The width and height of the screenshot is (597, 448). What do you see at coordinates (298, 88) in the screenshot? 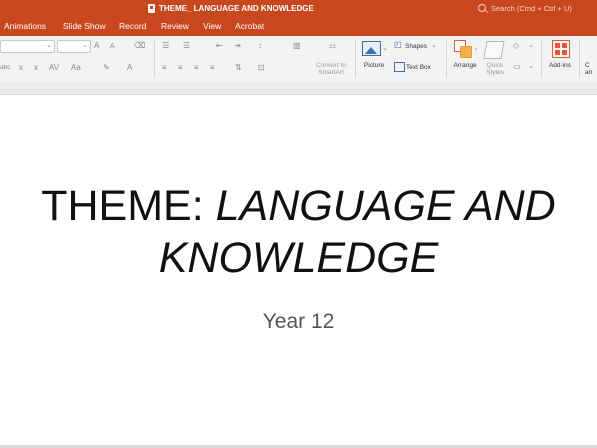
I see `ribbon-bottom-border` at bounding box center [298, 88].